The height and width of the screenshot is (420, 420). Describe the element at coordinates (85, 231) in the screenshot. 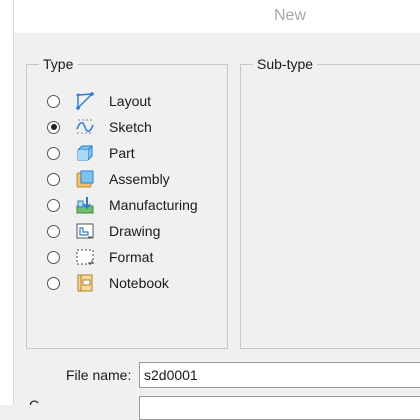

I see `drawing-icon` at that location.